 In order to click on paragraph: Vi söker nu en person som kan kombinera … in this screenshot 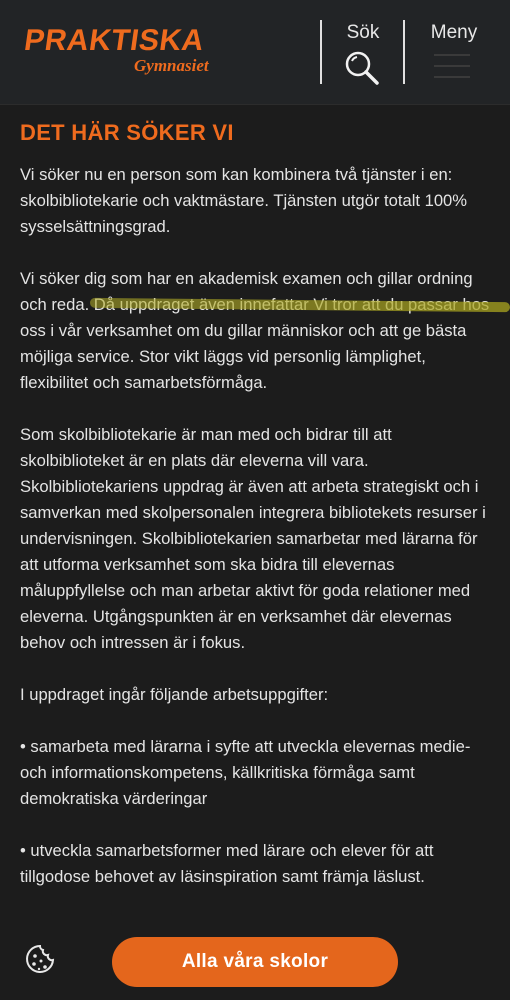, I will do `click(244, 200)`.